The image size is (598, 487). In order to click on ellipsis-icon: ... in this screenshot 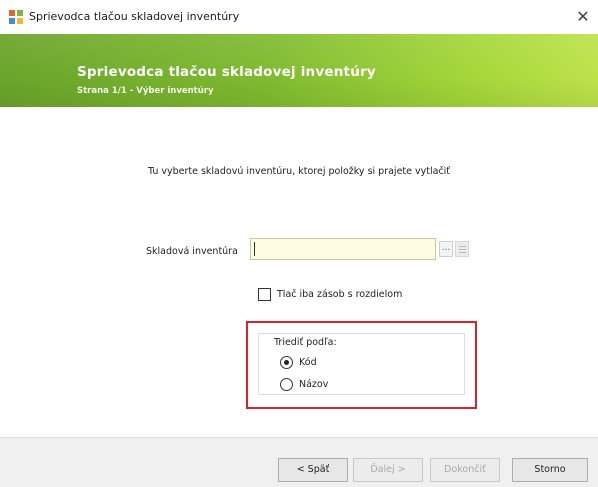, I will do `click(446, 249)`.